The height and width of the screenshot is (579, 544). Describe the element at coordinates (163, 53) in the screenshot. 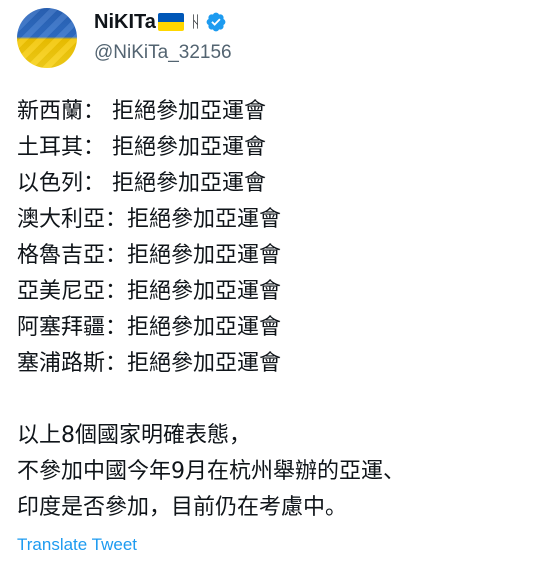

I see `author-handle: @NiKiTa_32156` at that location.